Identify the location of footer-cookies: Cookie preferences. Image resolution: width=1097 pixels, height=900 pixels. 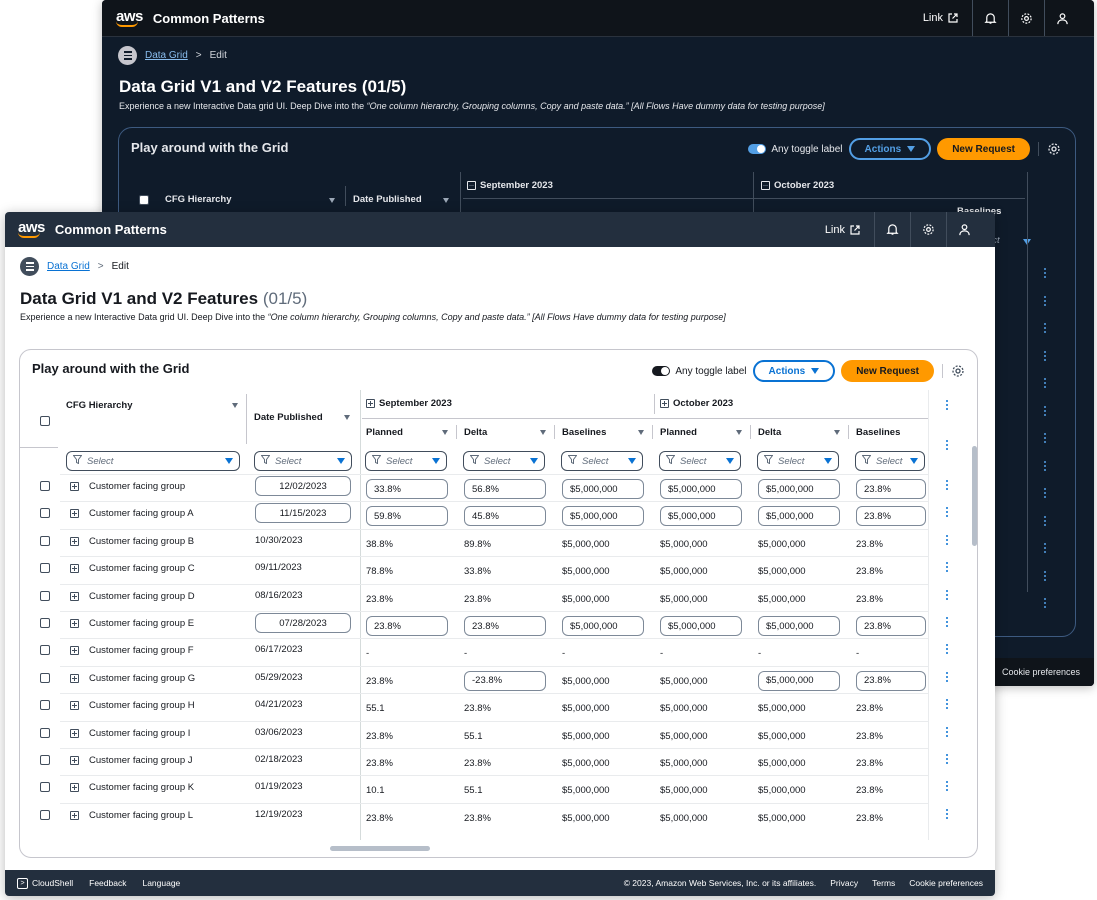
(1041, 672).